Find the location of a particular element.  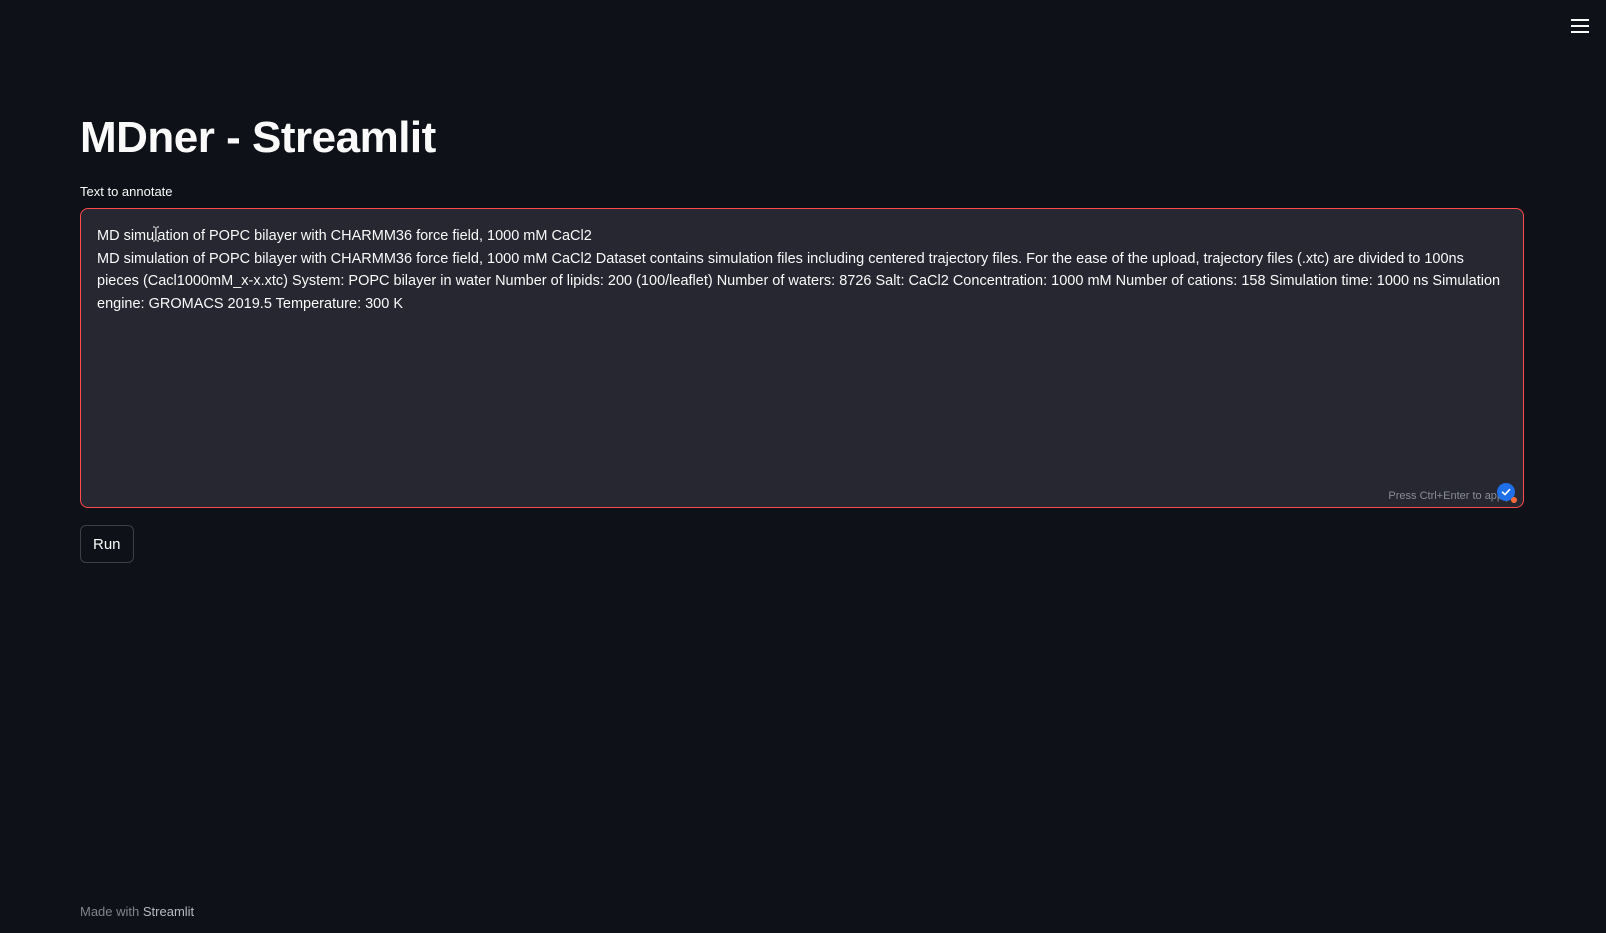

text-to-annotate-label: Text to annotate is located at coordinates (126, 191).